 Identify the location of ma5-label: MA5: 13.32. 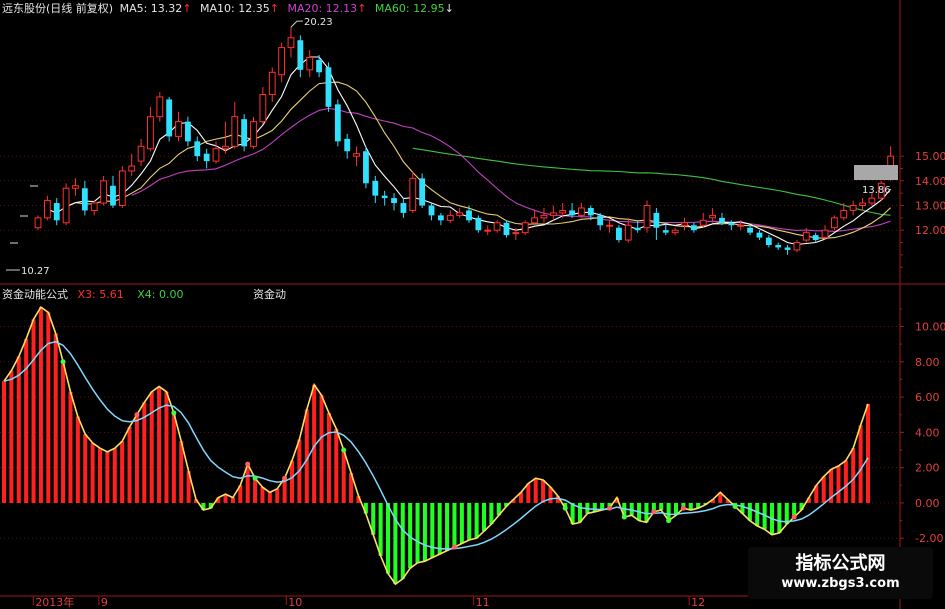
(151, 8).